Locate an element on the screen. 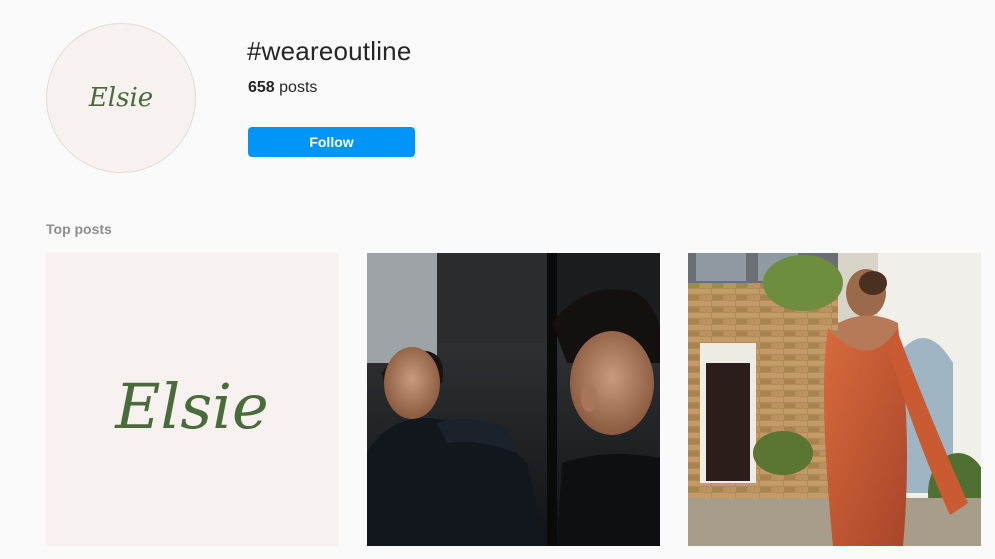 The height and width of the screenshot is (559, 995). post-count-number: 658 is located at coordinates (261, 87).